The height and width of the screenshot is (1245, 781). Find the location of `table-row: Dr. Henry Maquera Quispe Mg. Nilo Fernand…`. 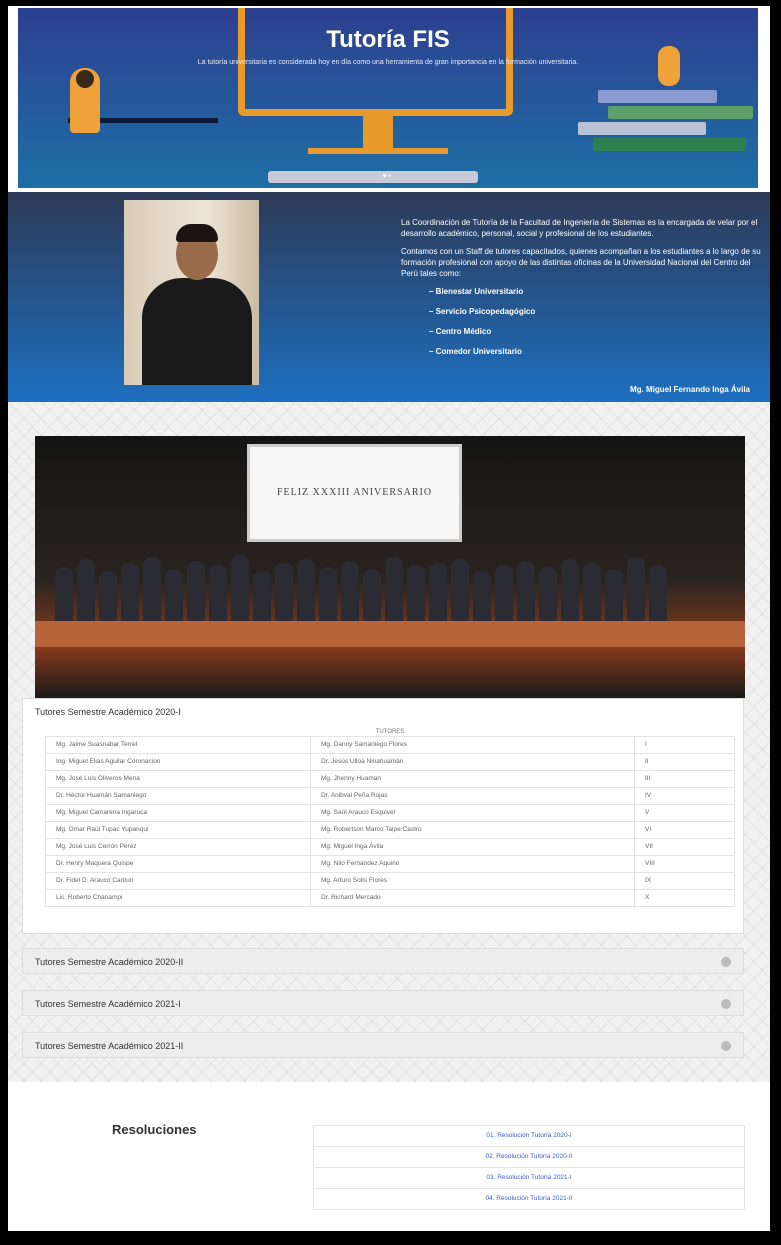

table-row: Dr. Henry Maquera Quispe Mg. Nilo Fernand… is located at coordinates (390, 863).